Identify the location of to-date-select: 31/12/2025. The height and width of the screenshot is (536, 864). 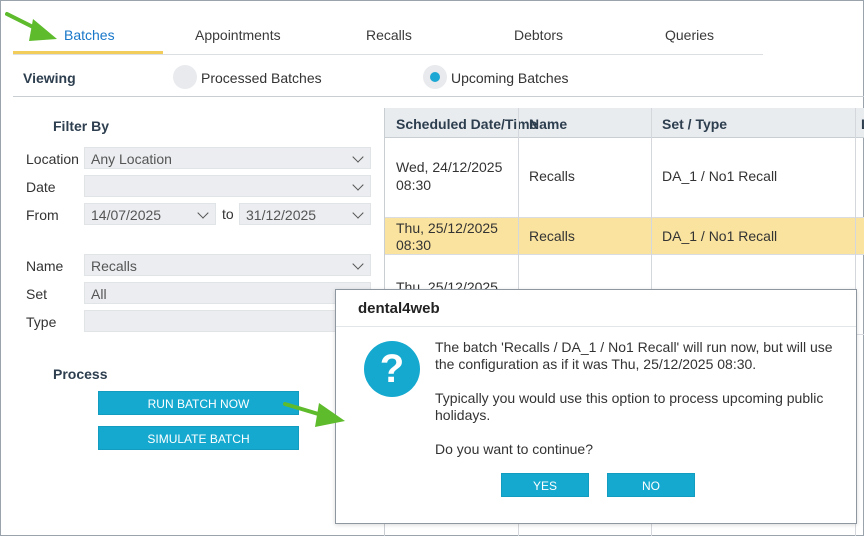
(305, 214).